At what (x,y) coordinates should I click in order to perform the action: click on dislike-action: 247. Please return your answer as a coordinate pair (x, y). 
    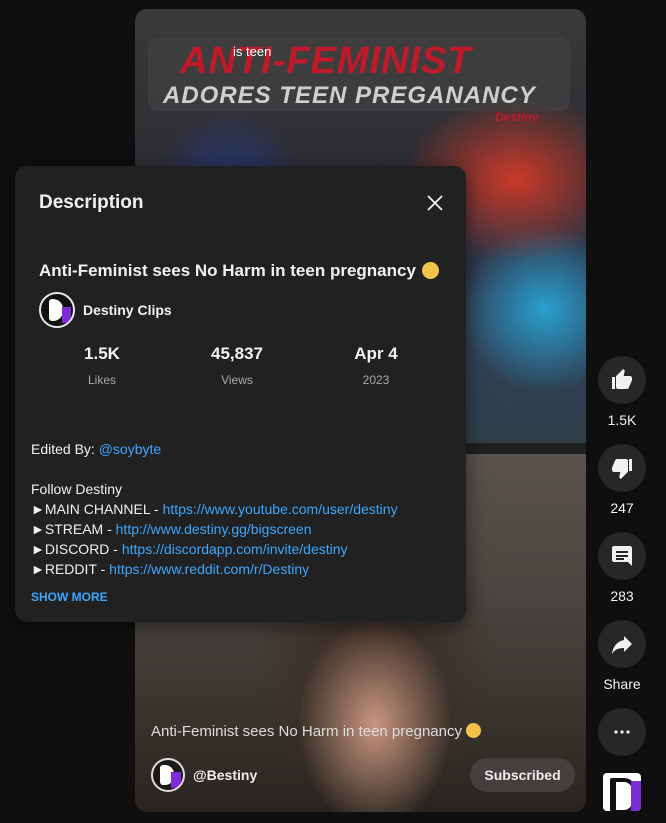
    Looking at the image, I should click on (622, 480).